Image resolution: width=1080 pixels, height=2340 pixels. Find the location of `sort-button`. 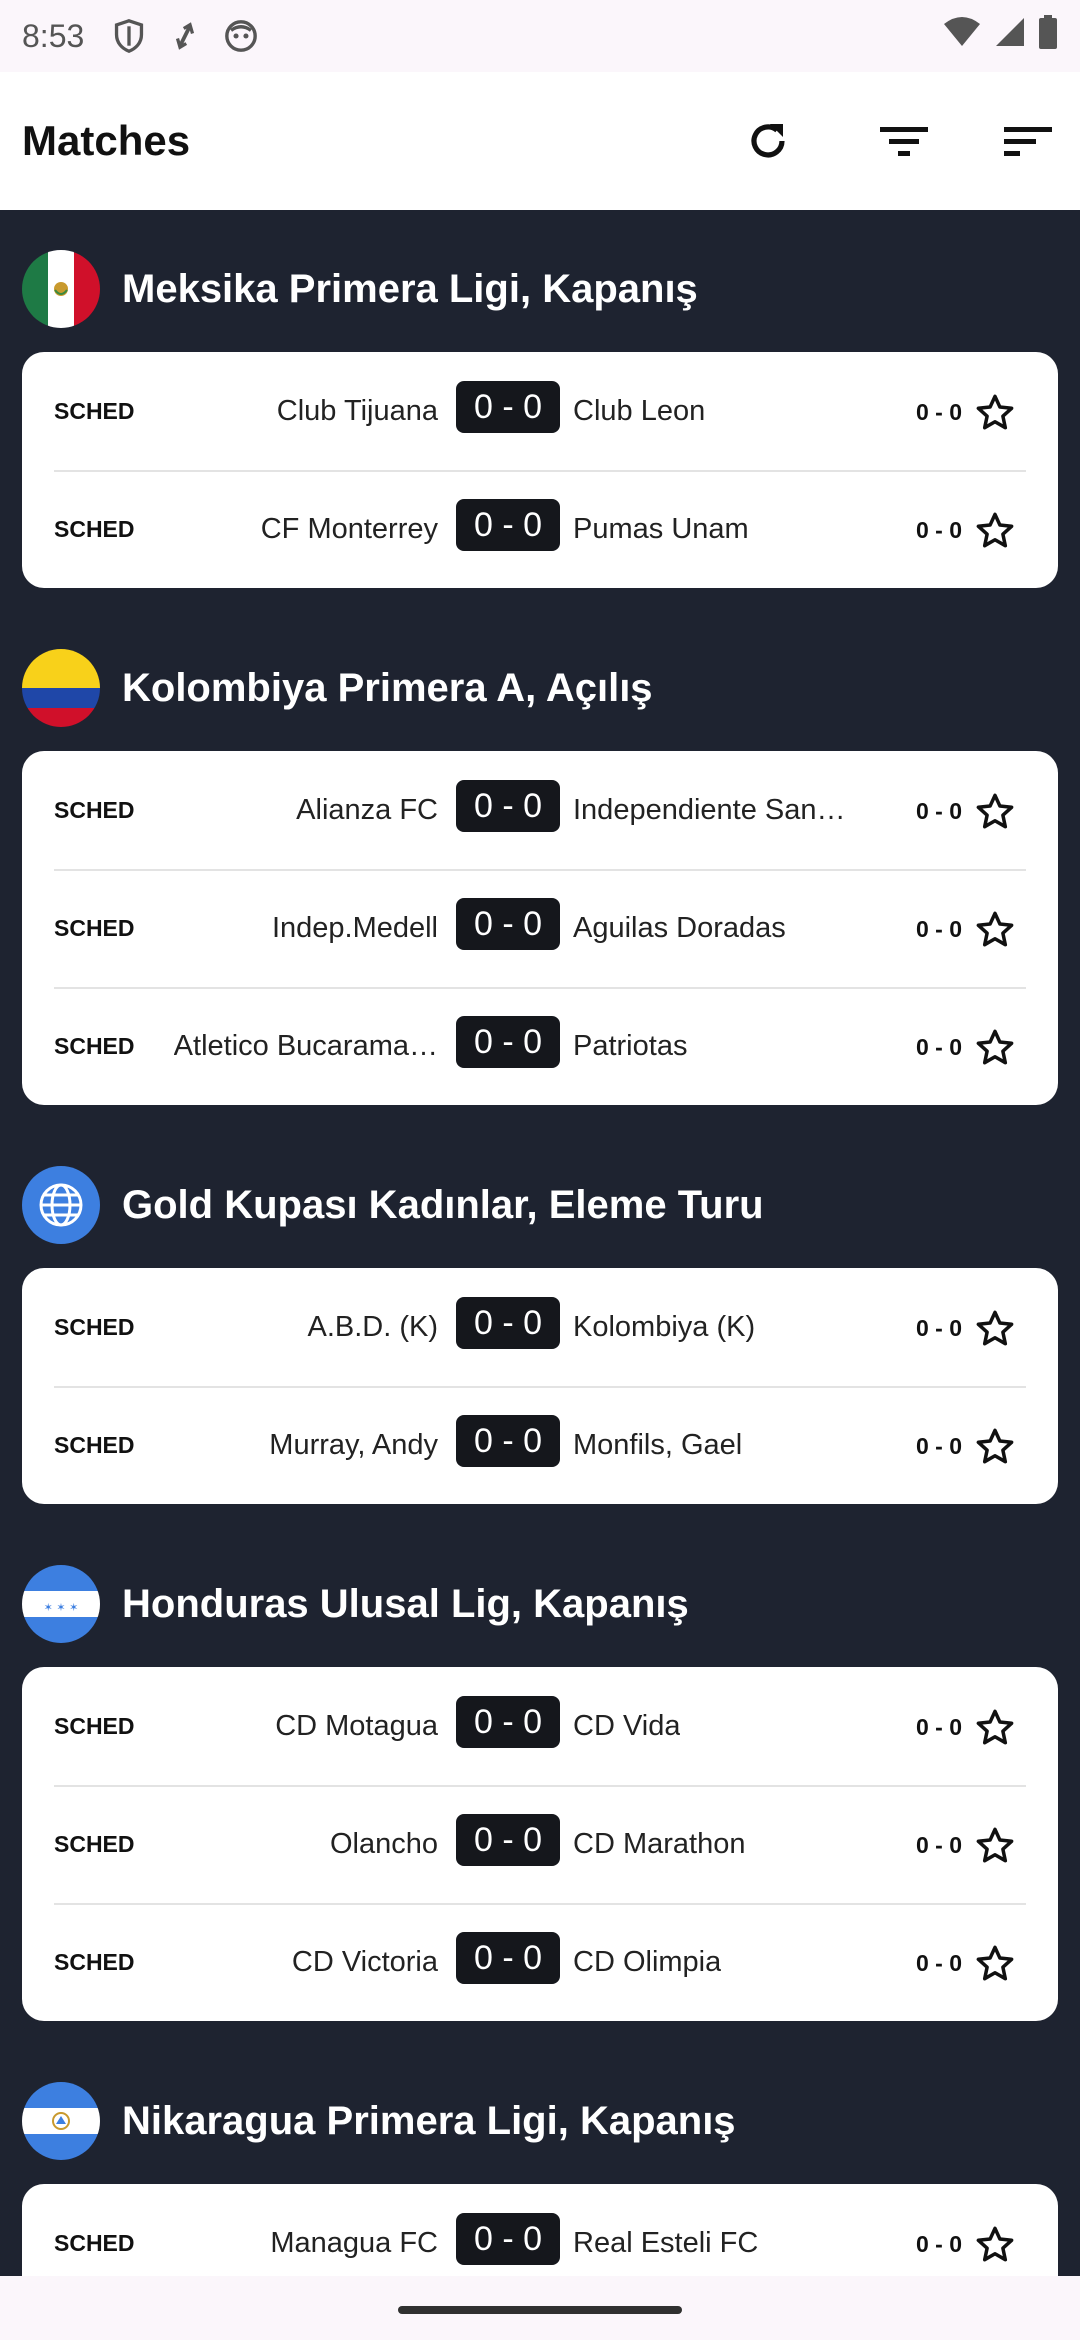

sort-button is located at coordinates (1028, 141).